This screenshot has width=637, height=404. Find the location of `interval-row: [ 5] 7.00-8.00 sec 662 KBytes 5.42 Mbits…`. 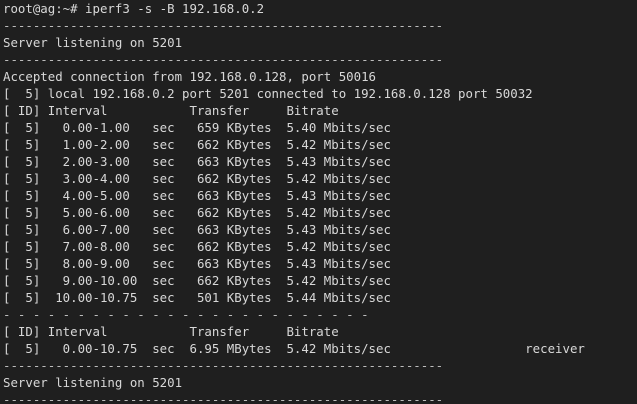

interval-row: [ 5] 7.00-8.00 sec 662 KBytes 5.42 Mbits… is located at coordinates (197, 246).